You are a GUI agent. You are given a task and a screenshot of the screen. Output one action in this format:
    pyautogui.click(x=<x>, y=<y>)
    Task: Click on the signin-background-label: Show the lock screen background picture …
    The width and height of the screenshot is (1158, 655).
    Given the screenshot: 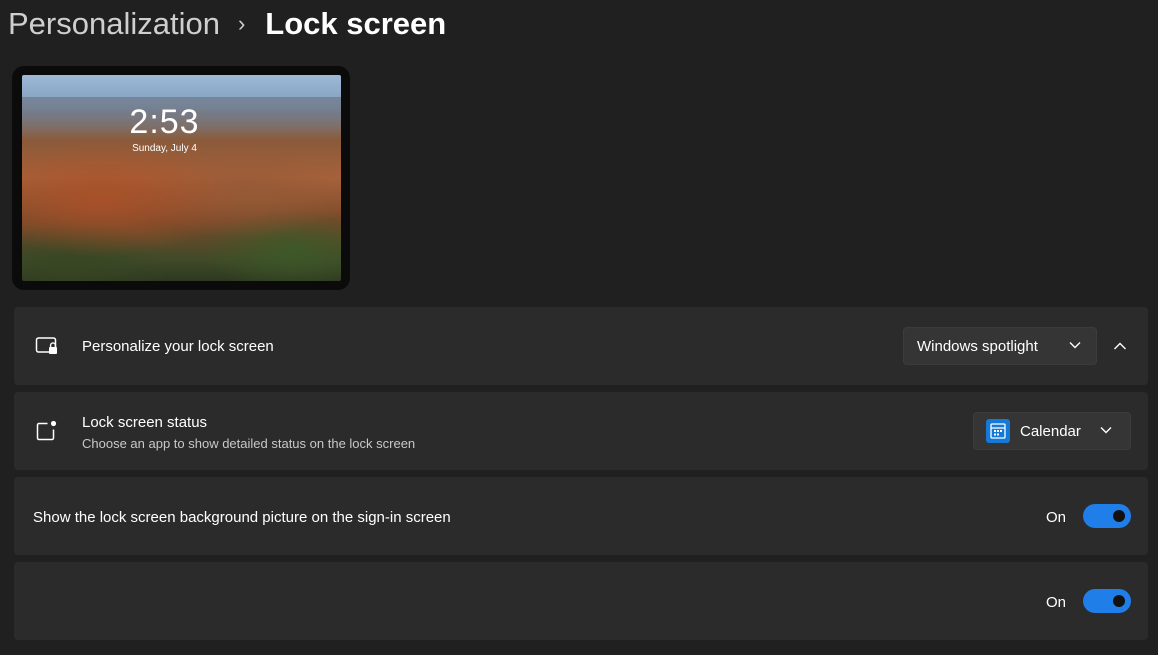 What is the action you would take?
    pyautogui.click(x=242, y=517)
    